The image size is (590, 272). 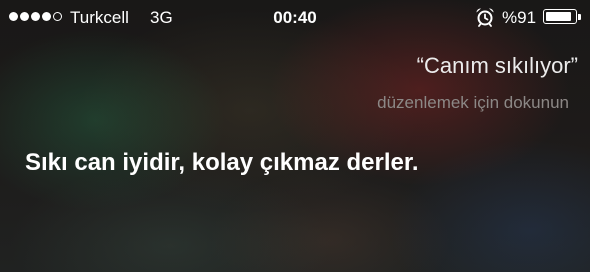 What do you see at coordinates (295, 17) in the screenshot?
I see `status-bar: Turkcell 3G 00:40 %91` at bounding box center [295, 17].